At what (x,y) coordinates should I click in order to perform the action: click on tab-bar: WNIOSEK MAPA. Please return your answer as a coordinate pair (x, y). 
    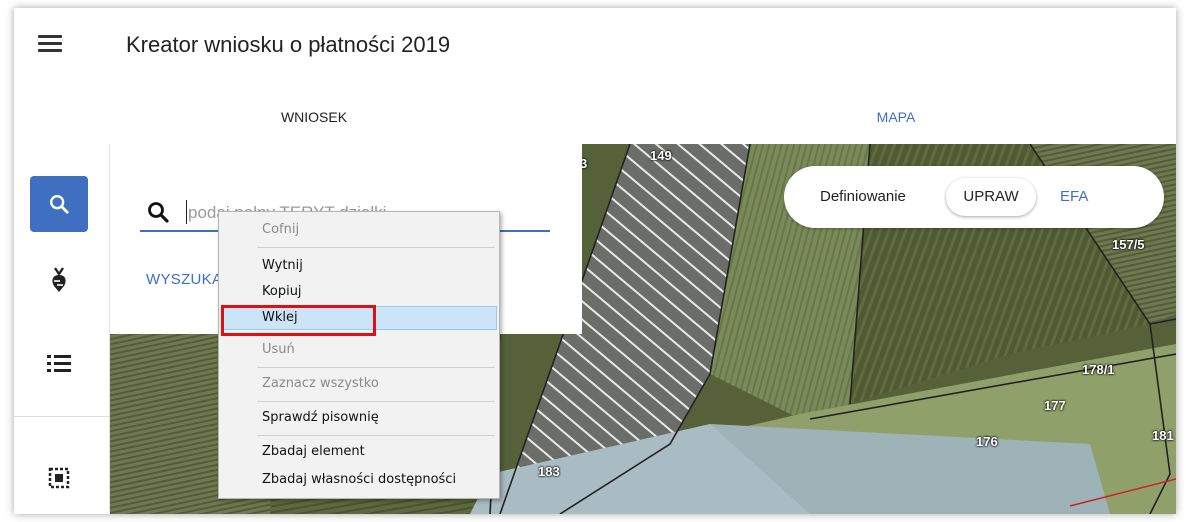
    Looking at the image, I should click on (595, 121).